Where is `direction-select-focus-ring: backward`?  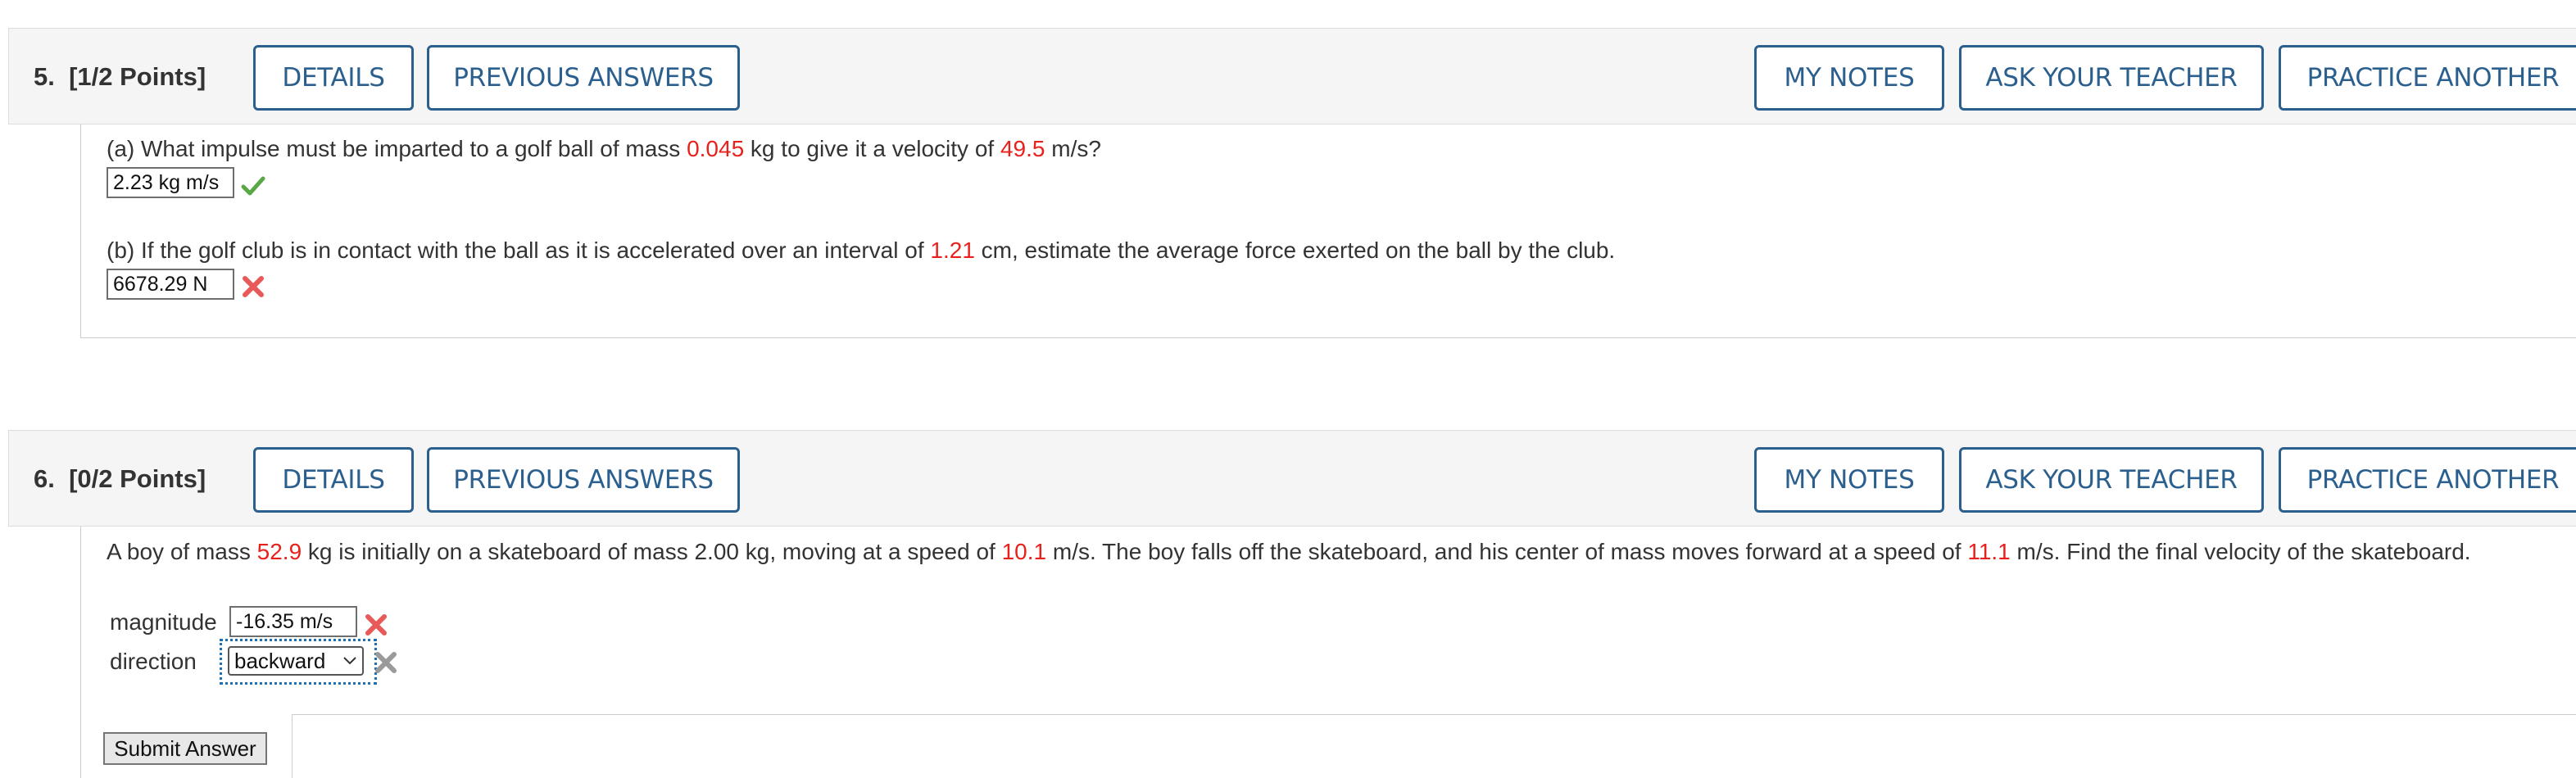
direction-select-focus-ring: backward is located at coordinates (298, 662).